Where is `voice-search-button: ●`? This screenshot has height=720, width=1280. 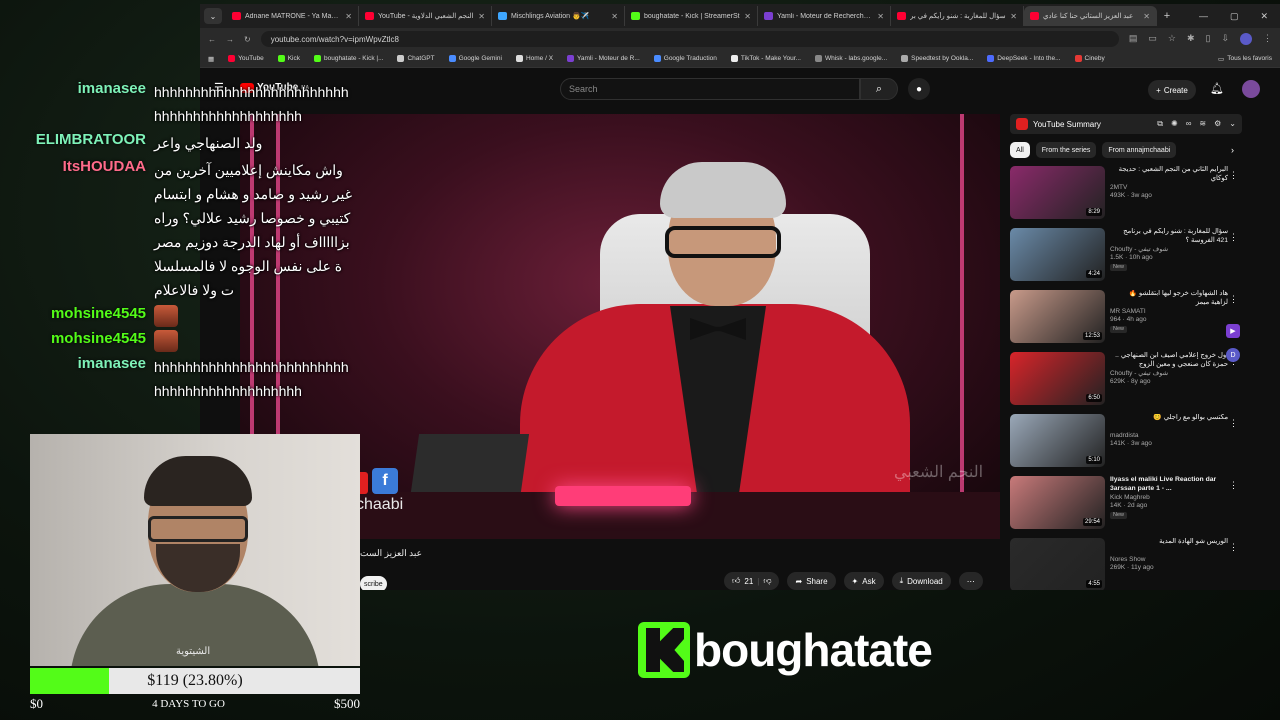 voice-search-button: ● is located at coordinates (919, 89).